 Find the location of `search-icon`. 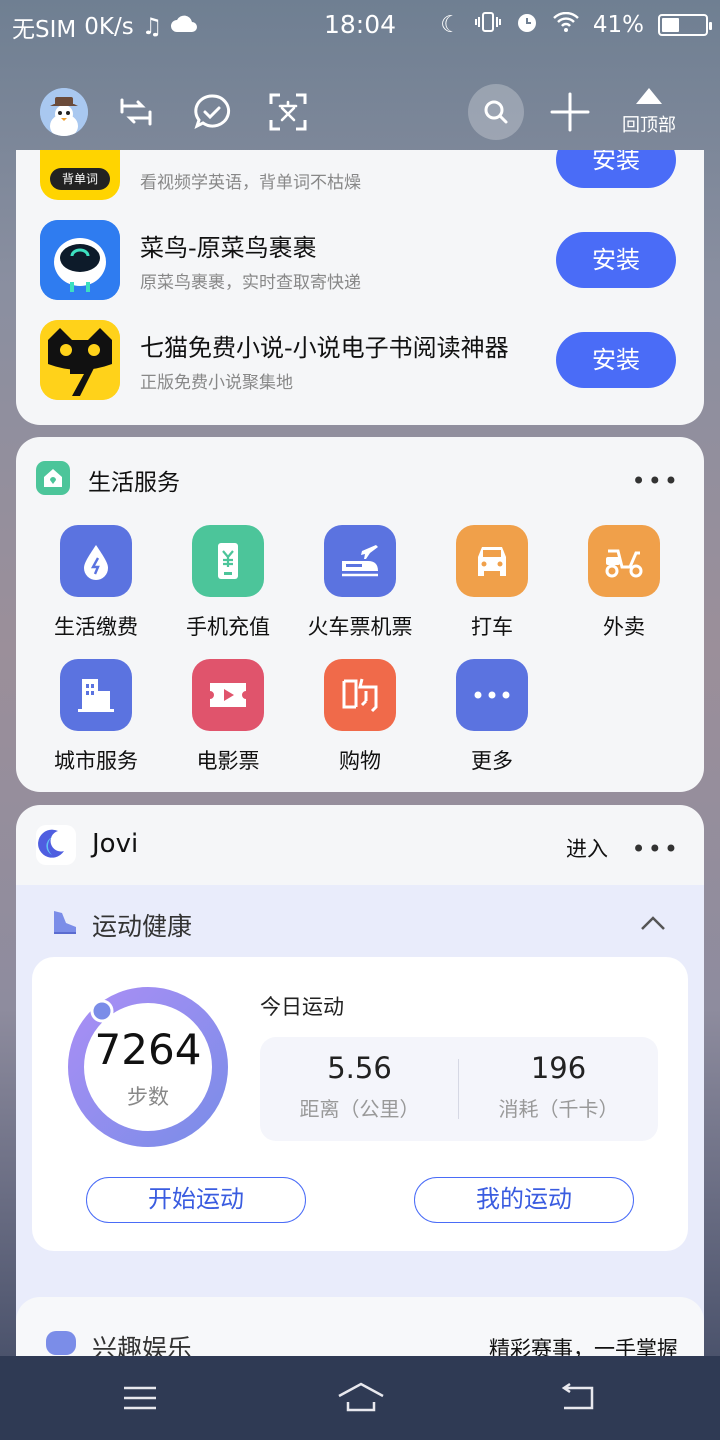

search-icon is located at coordinates (496, 112).